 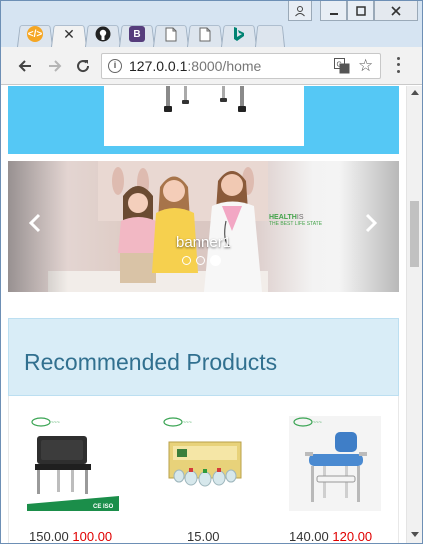 I want to click on product-price-shower-chair: 140.00 120.00, so click(x=330, y=536).